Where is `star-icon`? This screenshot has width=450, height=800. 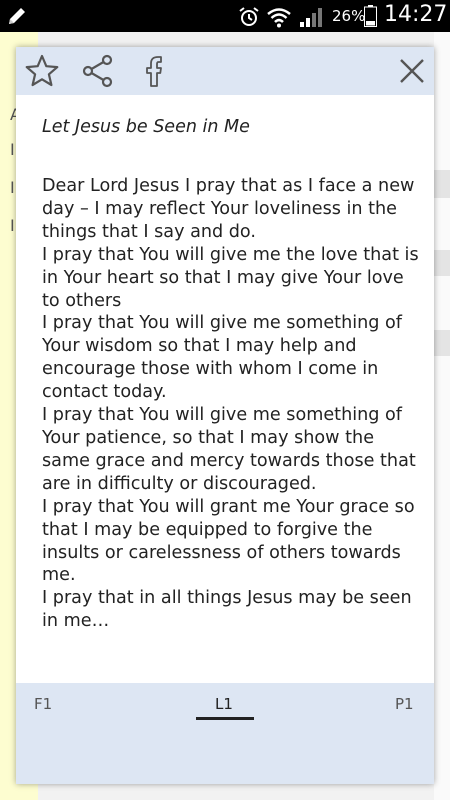
star-icon is located at coordinates (42, 71).